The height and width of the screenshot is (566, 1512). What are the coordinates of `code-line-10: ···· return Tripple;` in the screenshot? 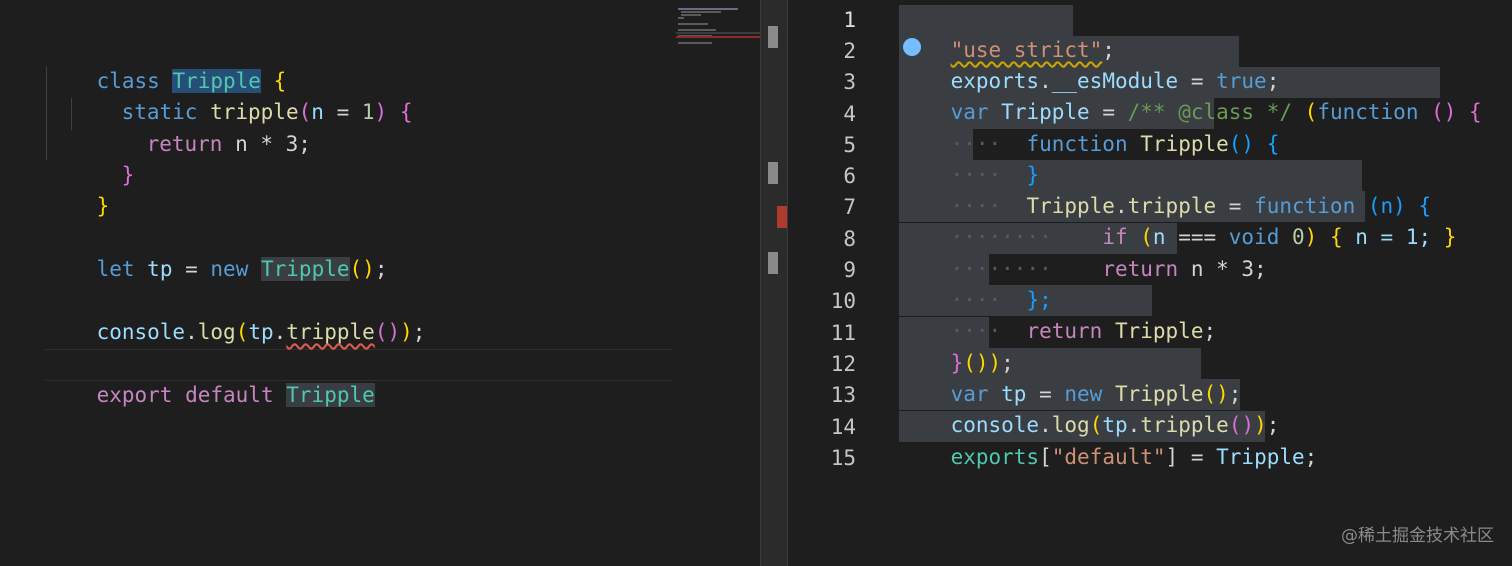 It's located at (1058, 314).